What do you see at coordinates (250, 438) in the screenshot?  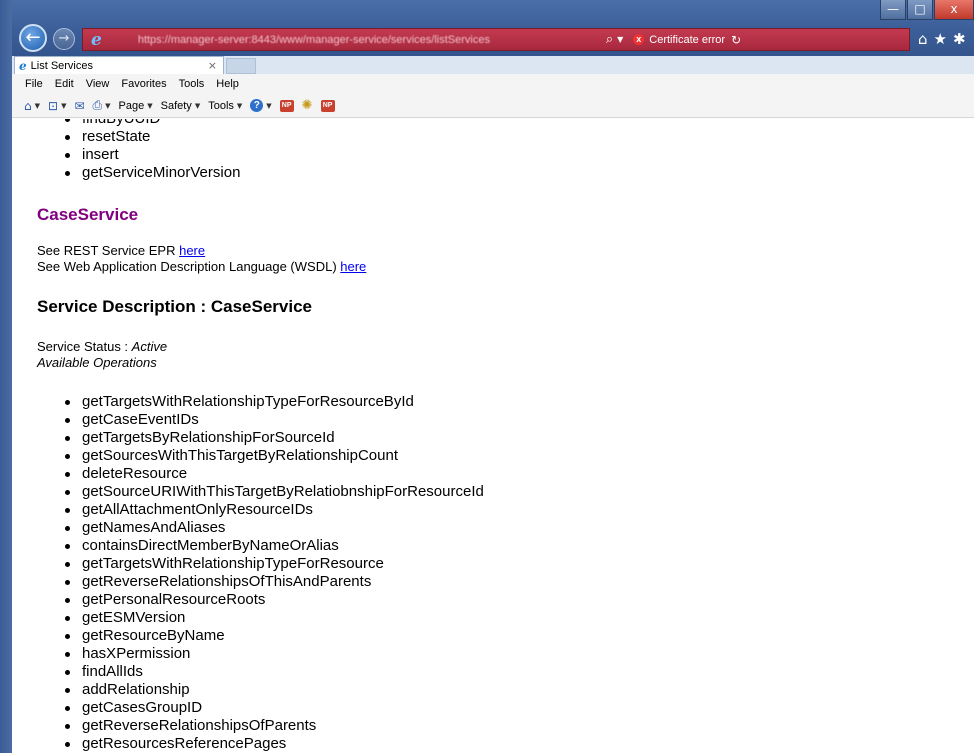 I see `list-item: getTargetsByRelationshipForSourceId` at bounding box center [250, 438].